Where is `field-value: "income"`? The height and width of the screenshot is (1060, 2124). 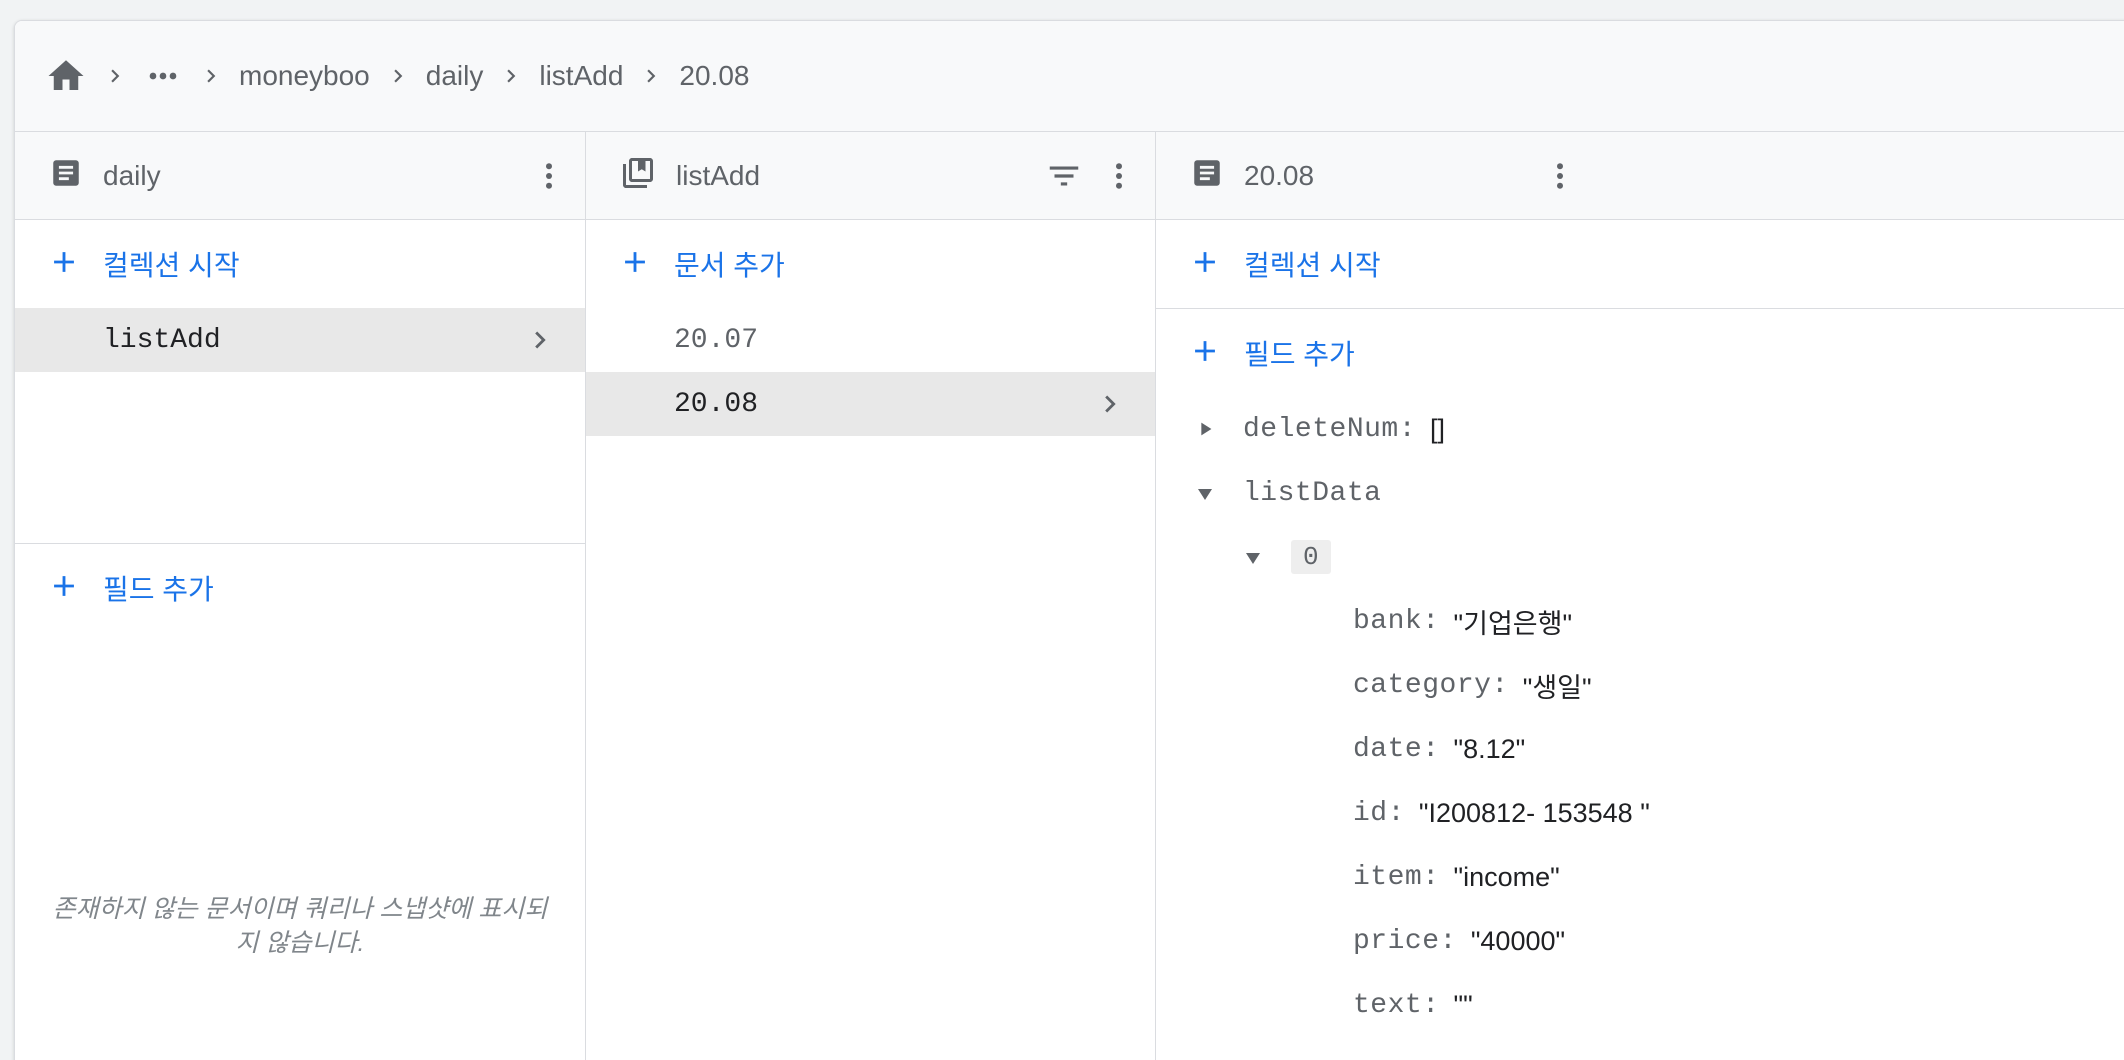 field-value: "income" is located at coordinates (1506, 876).